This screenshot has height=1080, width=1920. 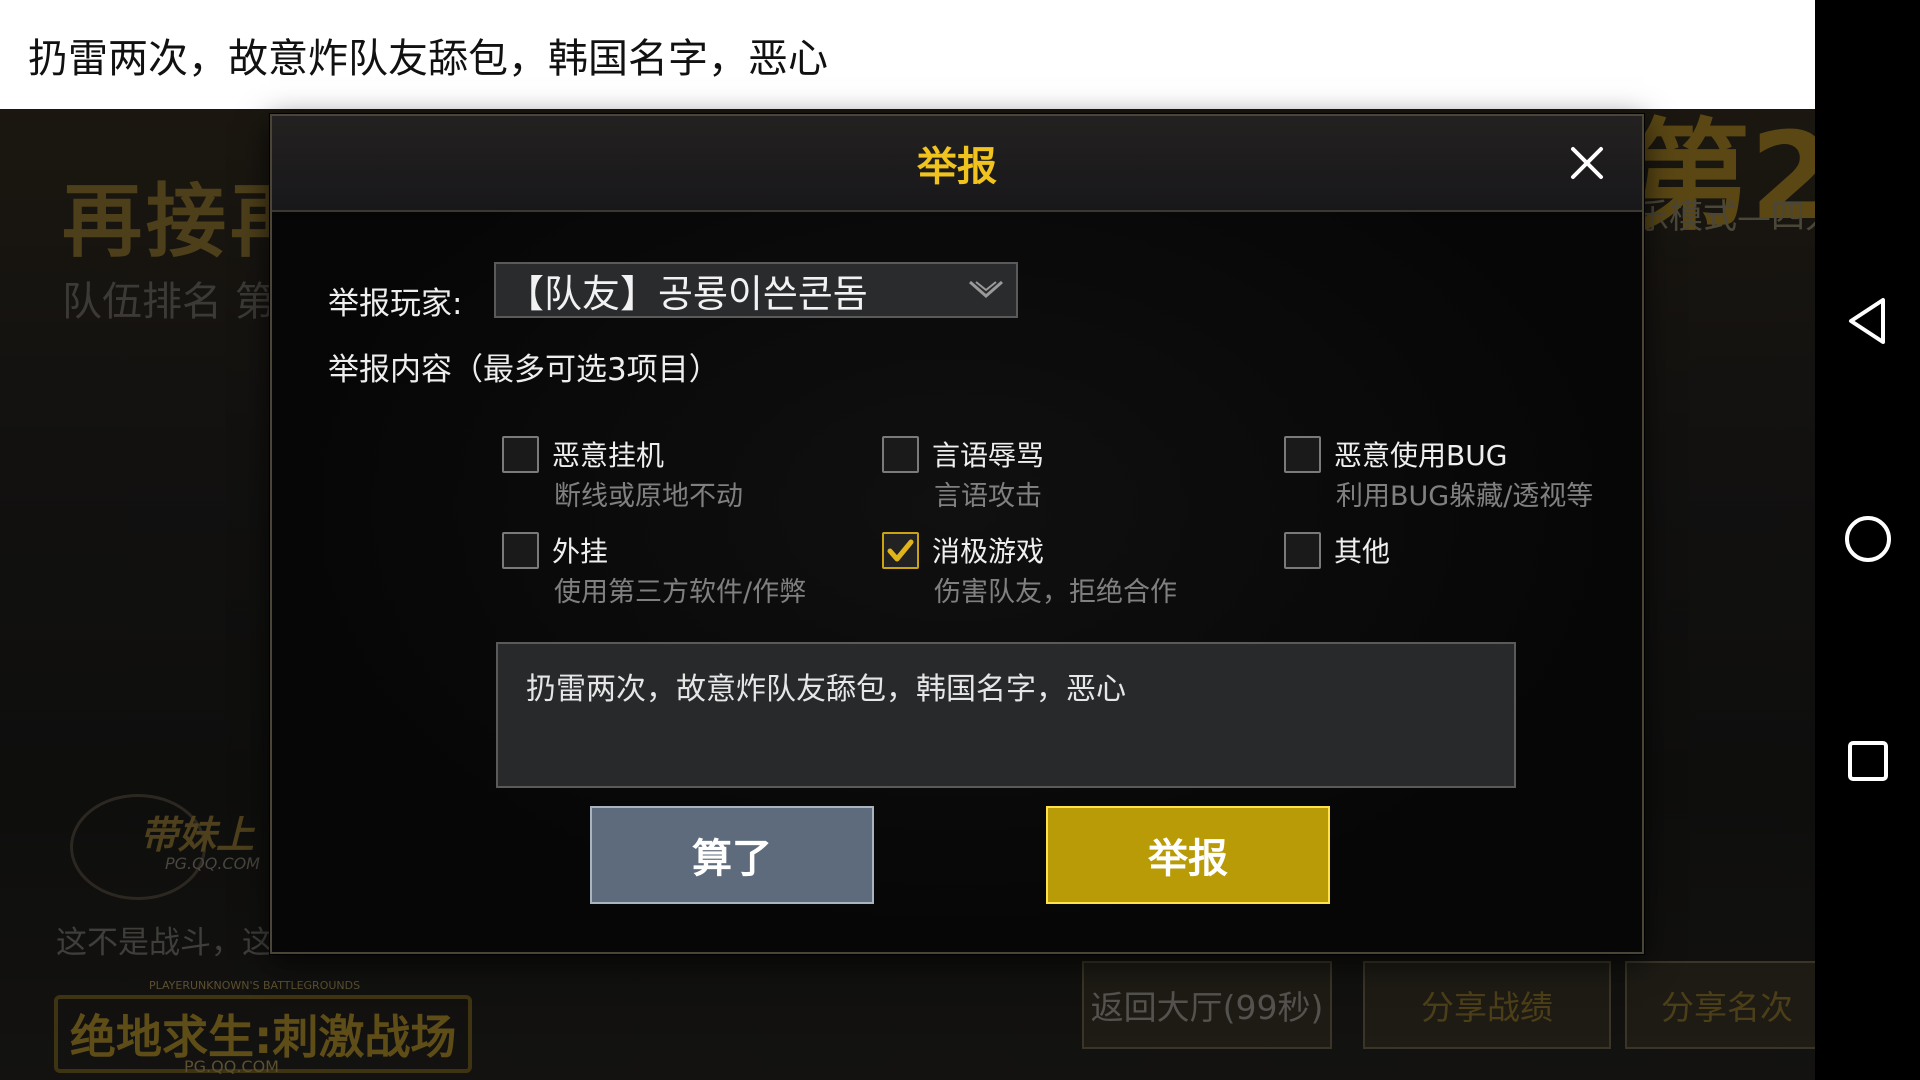 What do you see at coordinates (988, 551) in the screenshot?
I see `option-title: 消极游戏` at bounding box center [988, 551].